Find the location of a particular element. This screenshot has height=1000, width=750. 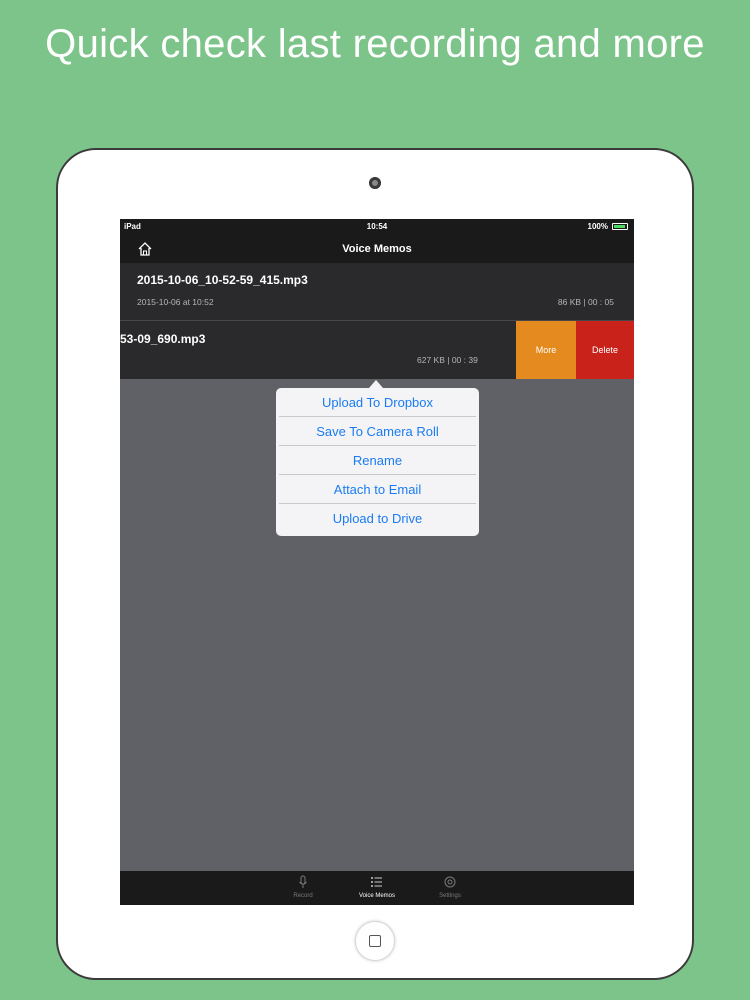

more-button: More is located at coordinates (546, 350).